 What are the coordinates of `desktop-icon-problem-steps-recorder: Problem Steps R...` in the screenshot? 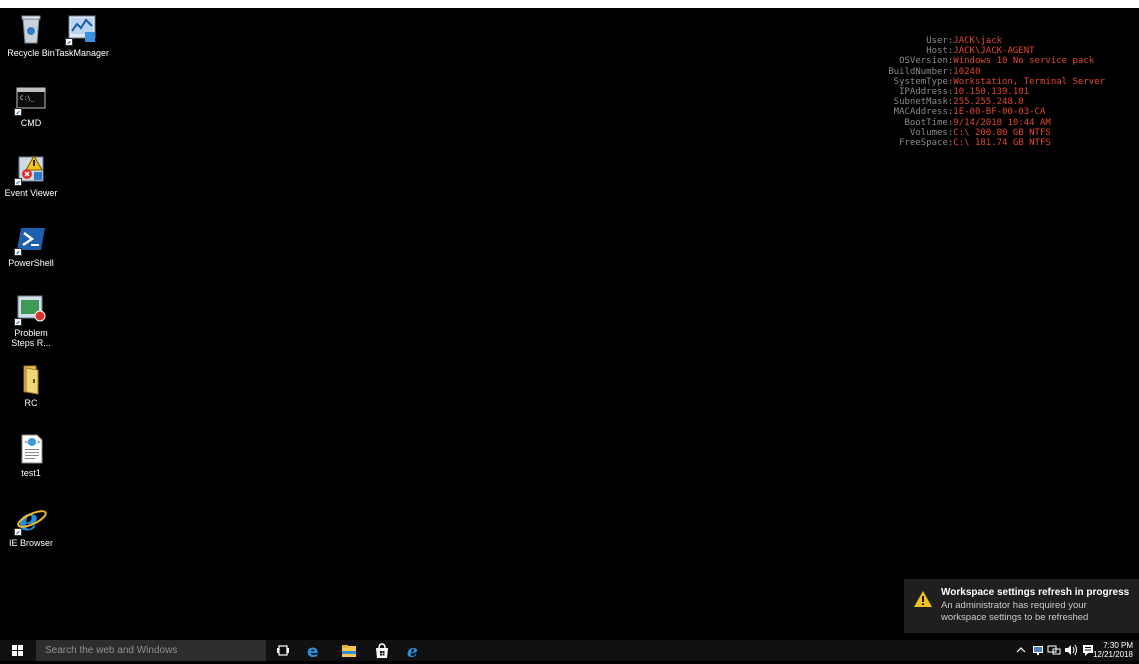 It's located at (32, 320).